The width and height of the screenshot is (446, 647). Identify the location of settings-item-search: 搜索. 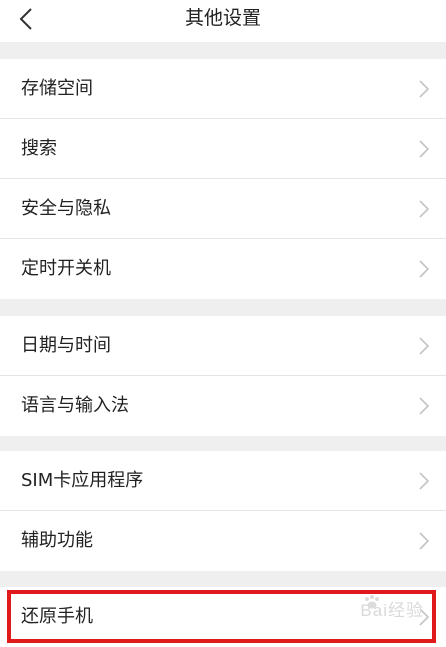
(223, 149).